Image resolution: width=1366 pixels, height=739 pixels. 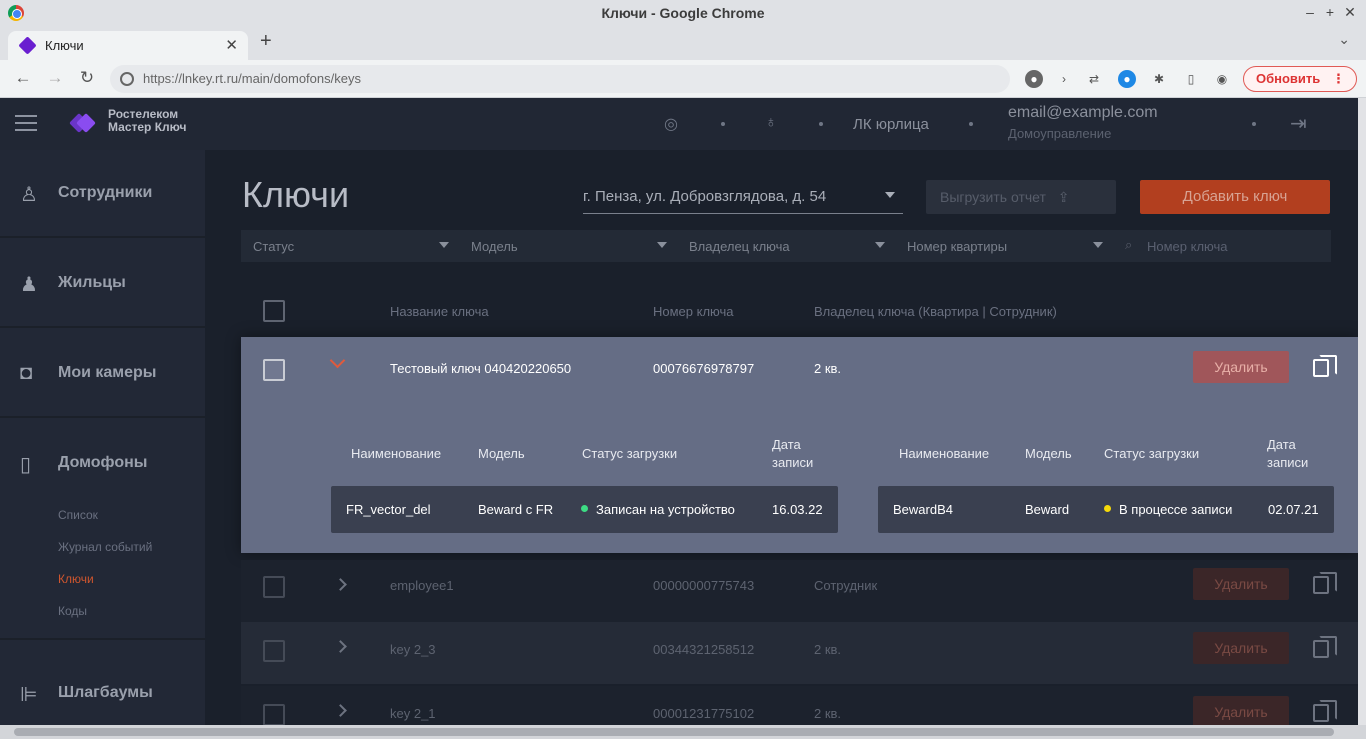 I want to click on sidebar-item-cameras: ◘ Мои камеры, so click(x=102, y=374).